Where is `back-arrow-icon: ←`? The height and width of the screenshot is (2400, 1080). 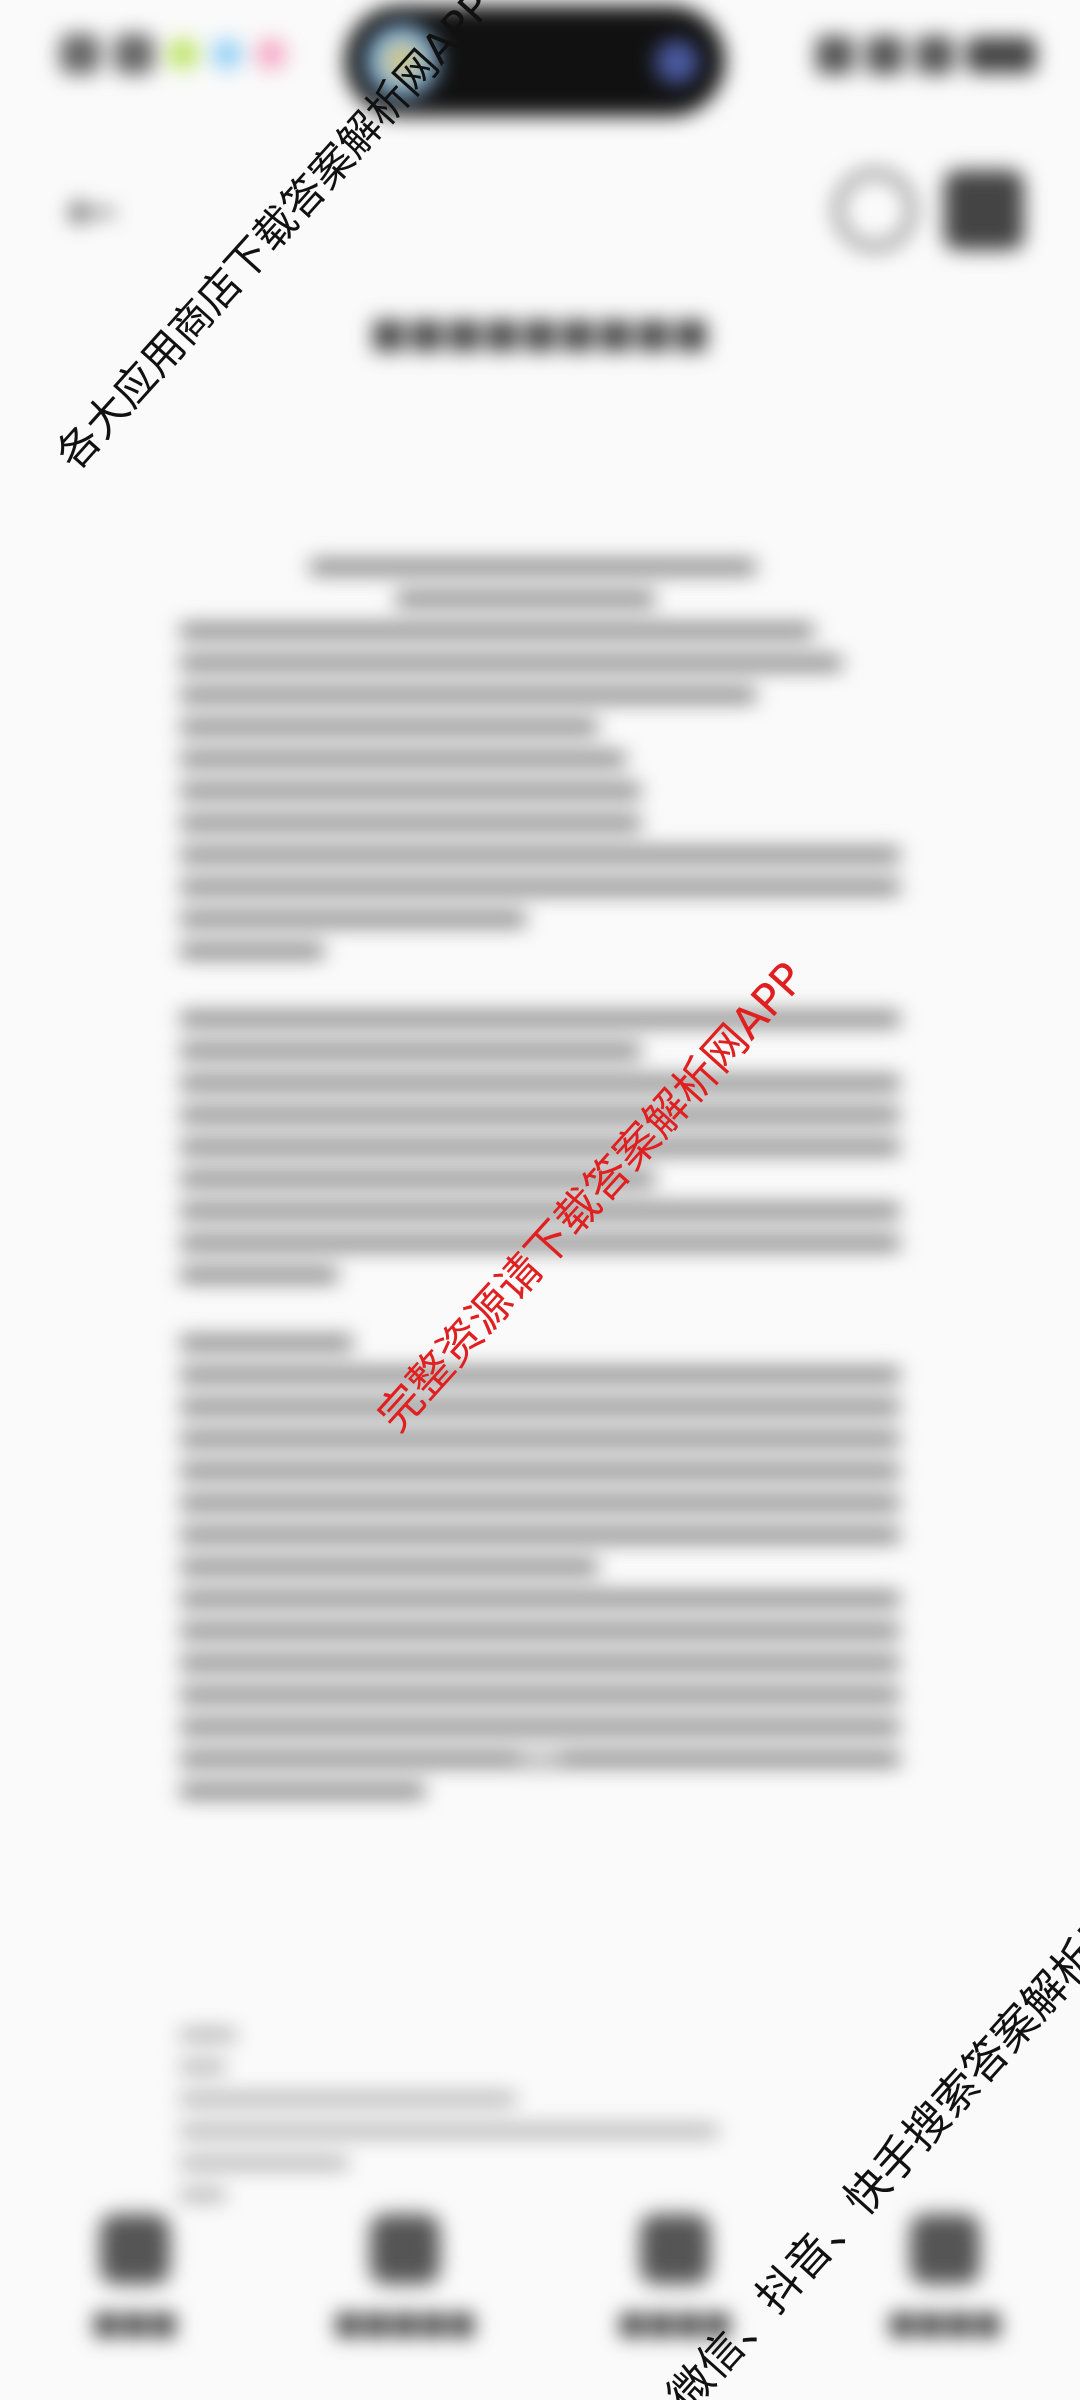
back-arrow-icon: ← is located at coordinates (92, 210).